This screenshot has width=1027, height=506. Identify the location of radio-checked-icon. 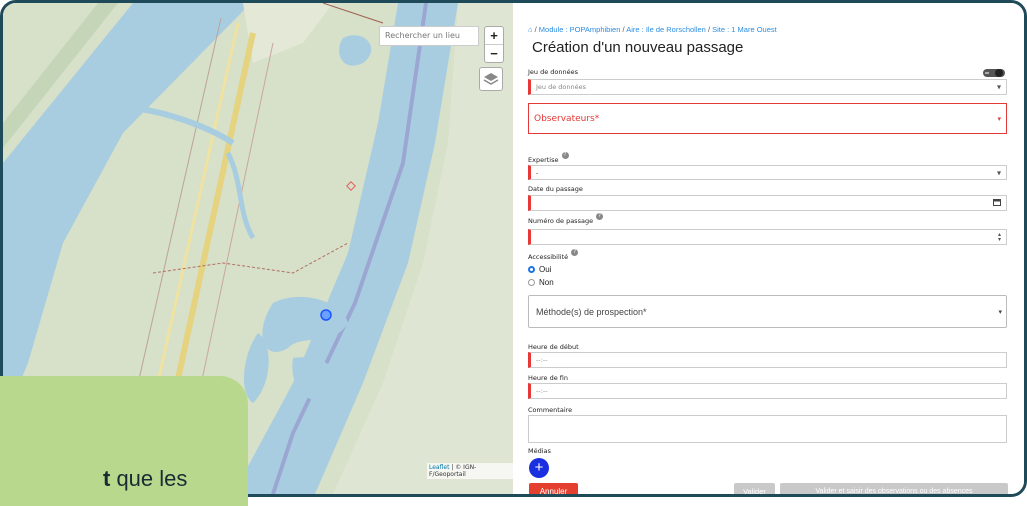
(531, 269).